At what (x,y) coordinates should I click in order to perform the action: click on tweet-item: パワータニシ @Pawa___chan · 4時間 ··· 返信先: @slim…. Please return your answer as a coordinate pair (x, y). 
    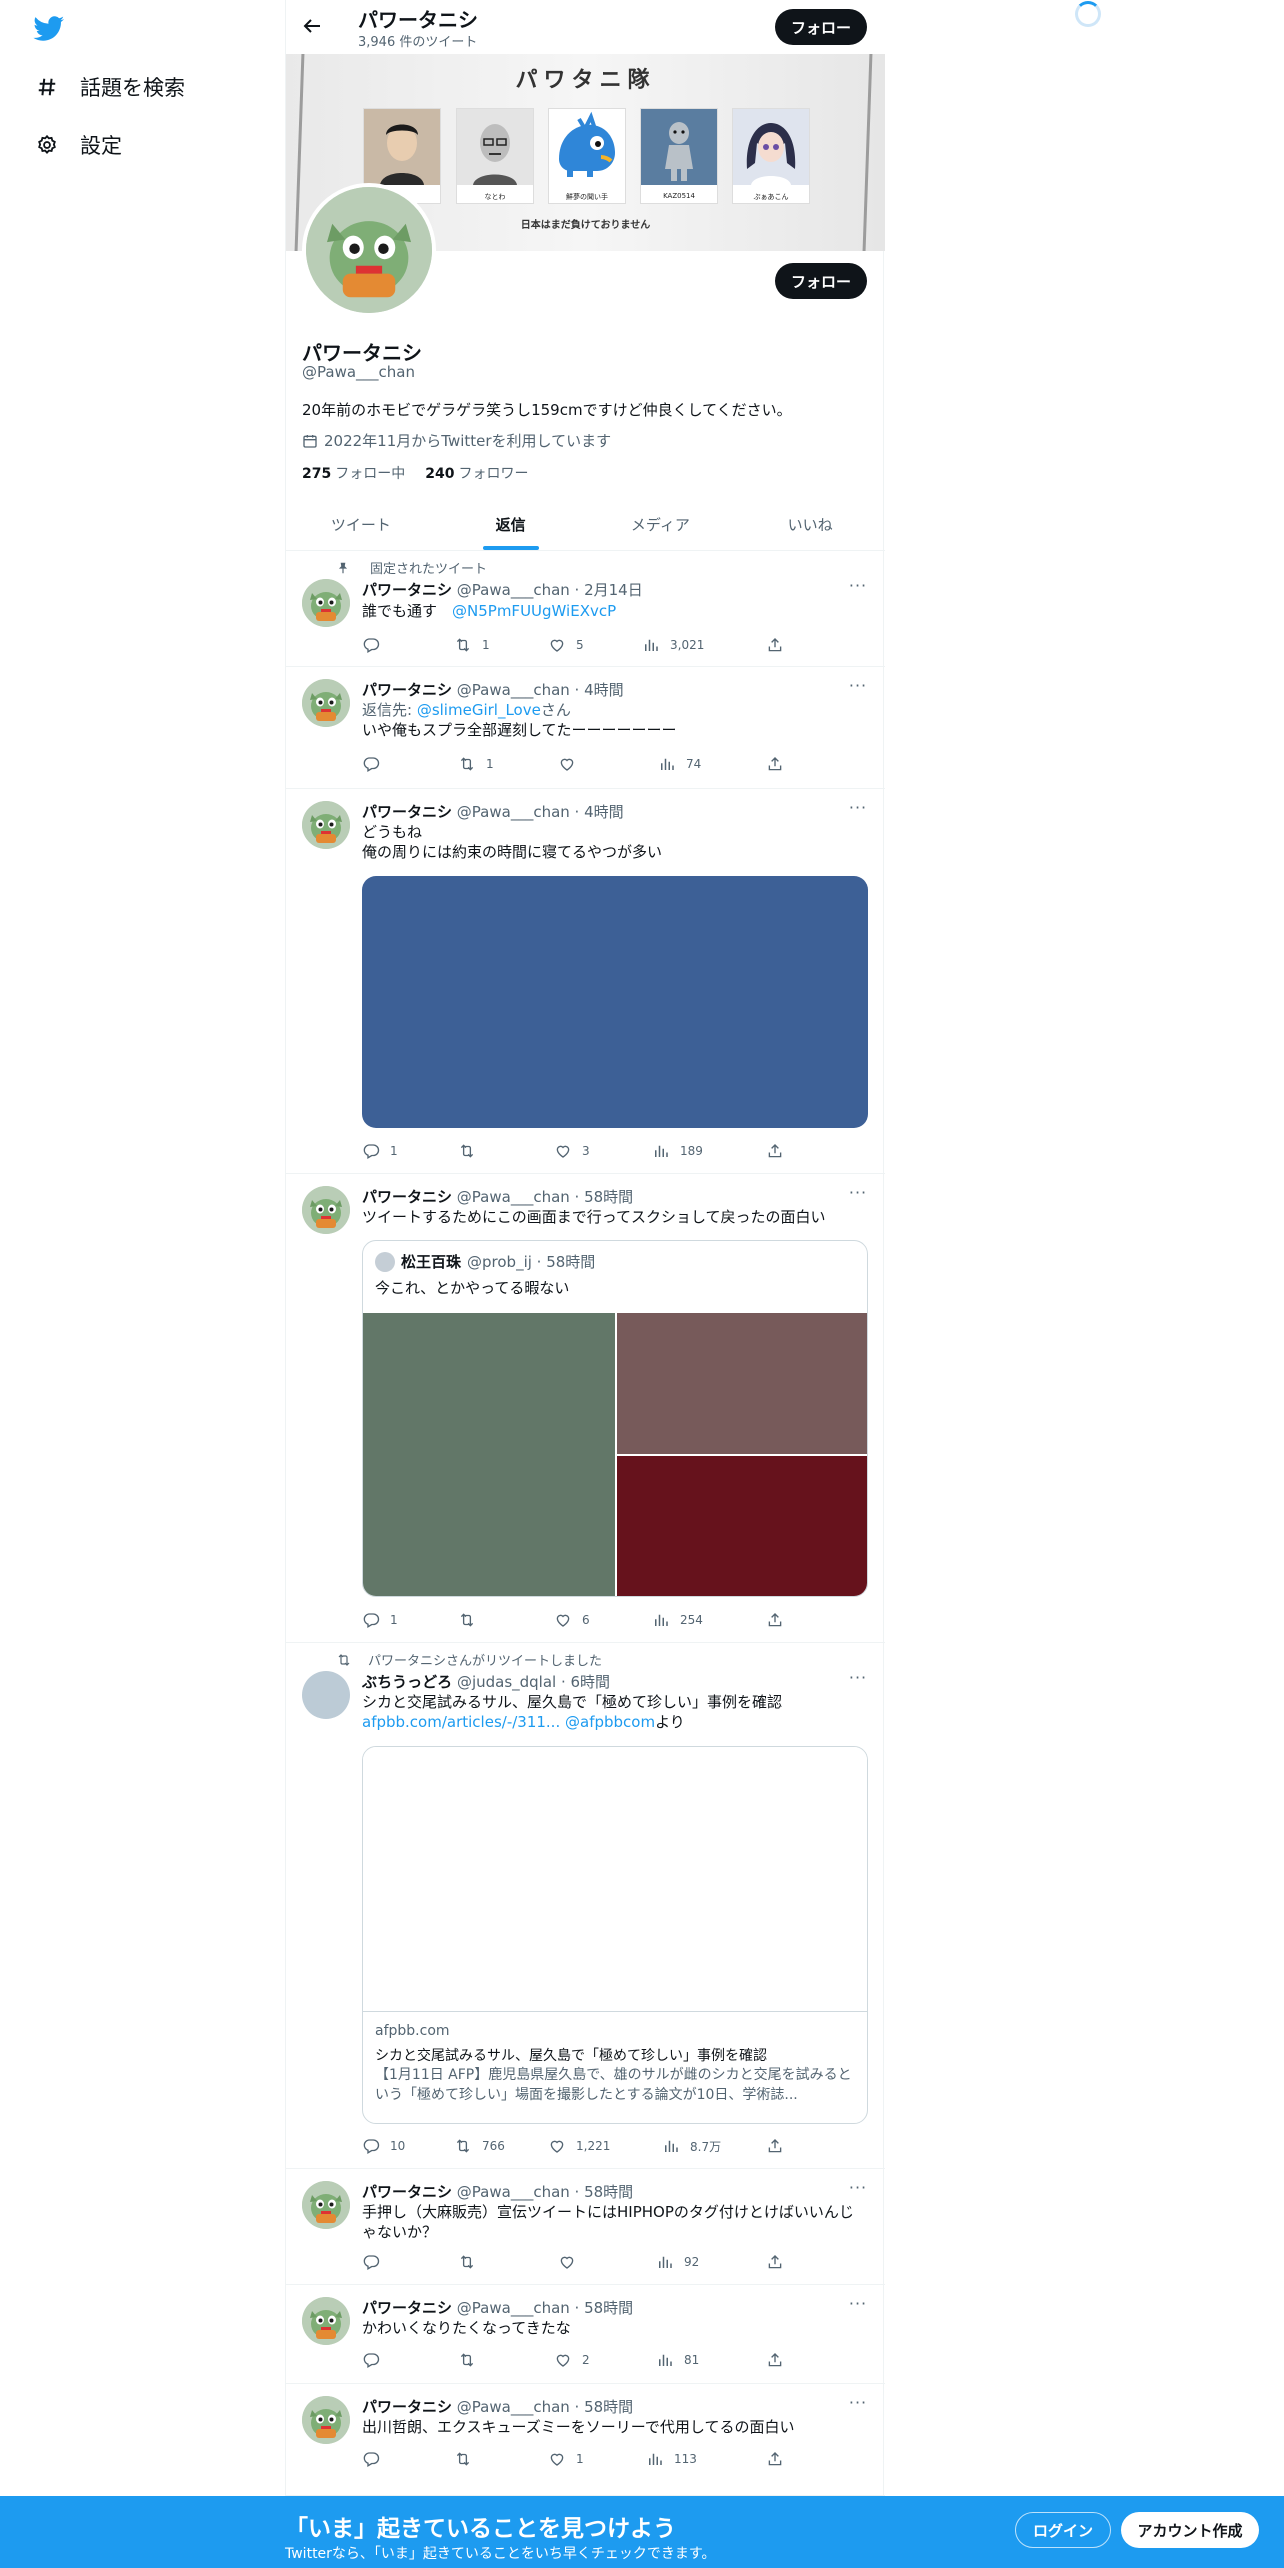
    Looking at the image, I should click on (585, 728).